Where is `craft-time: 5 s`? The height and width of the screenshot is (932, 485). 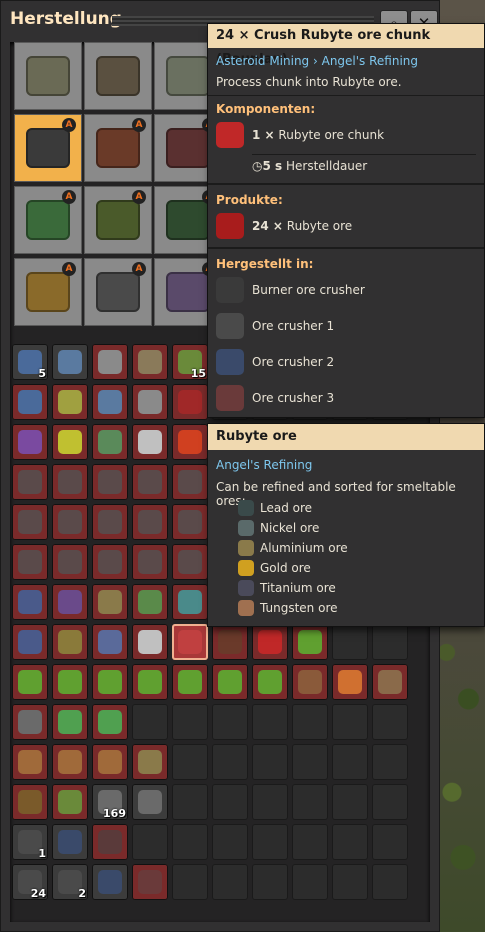
craft-time: 5 s is located at coordinates (272, 166).